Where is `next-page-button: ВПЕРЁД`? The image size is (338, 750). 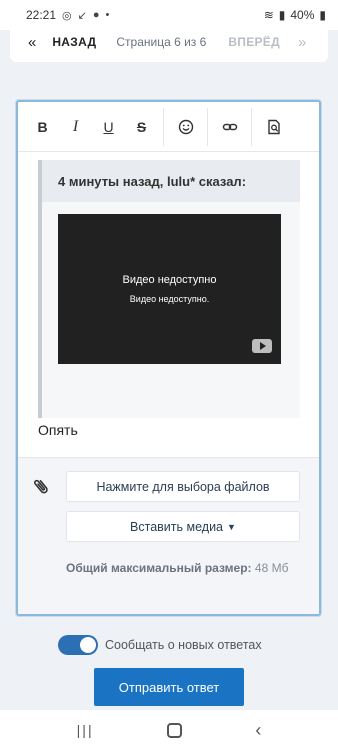
next-page-button: ВПЕРЁД is located at coordinates (254, 42).